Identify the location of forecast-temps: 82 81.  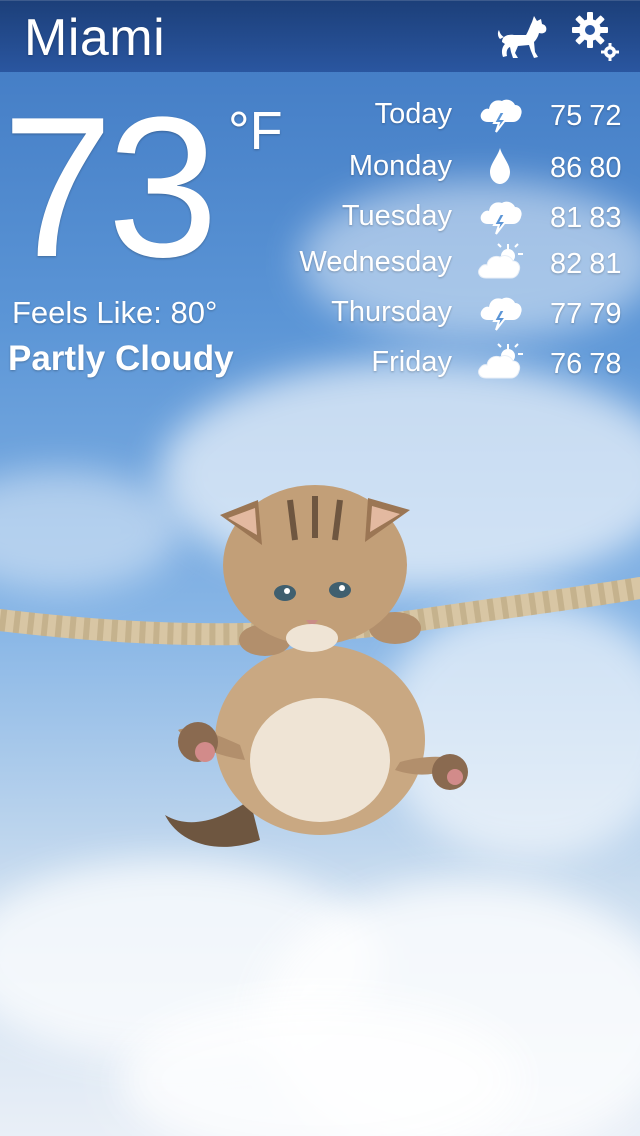
(586, 264).